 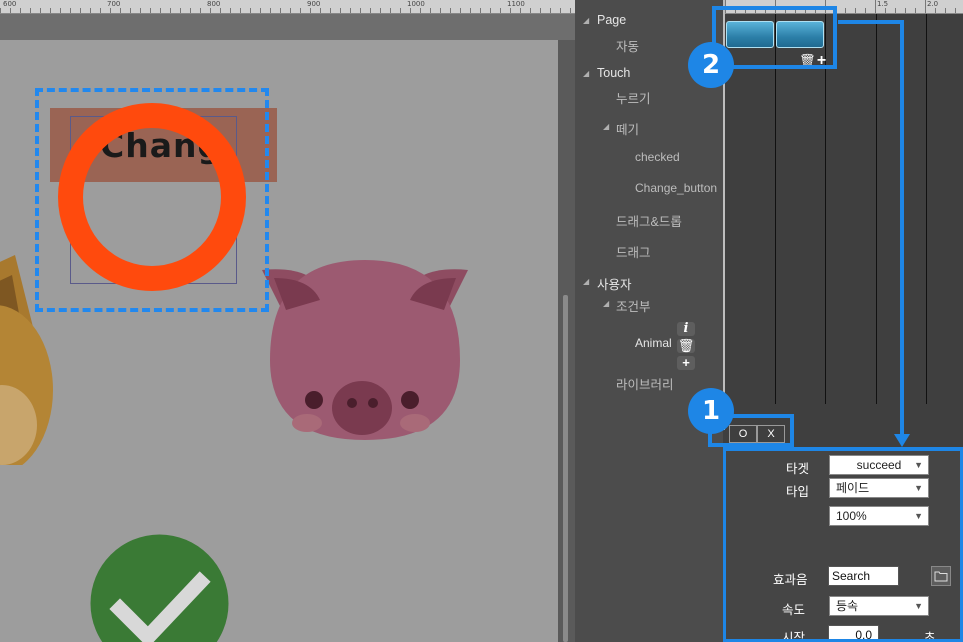 I want to click on timeline-ruler-label: 1.5, so click(x=883, y=4).